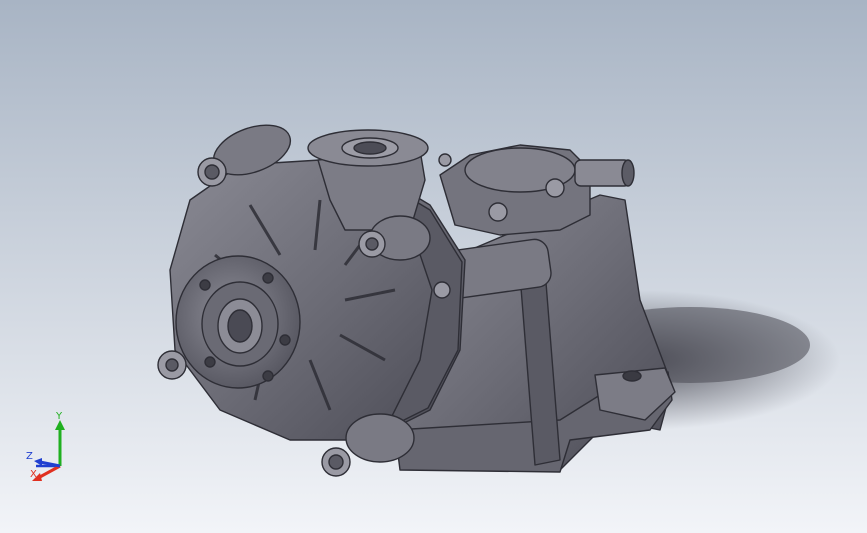 The image size is (867, 533). What do you see at coordinates (33, 474) in the screenshot?
I see `triad-x-label: X` at bounding box center [33, 474].